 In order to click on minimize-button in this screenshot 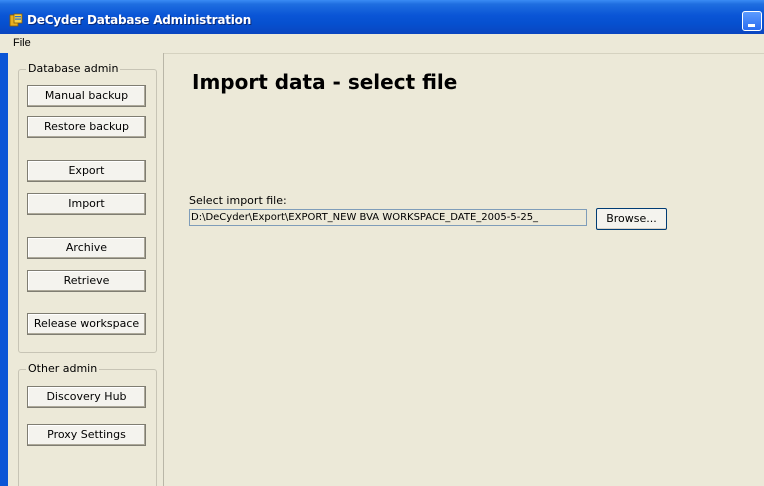, I will do `click(752, 21)`.